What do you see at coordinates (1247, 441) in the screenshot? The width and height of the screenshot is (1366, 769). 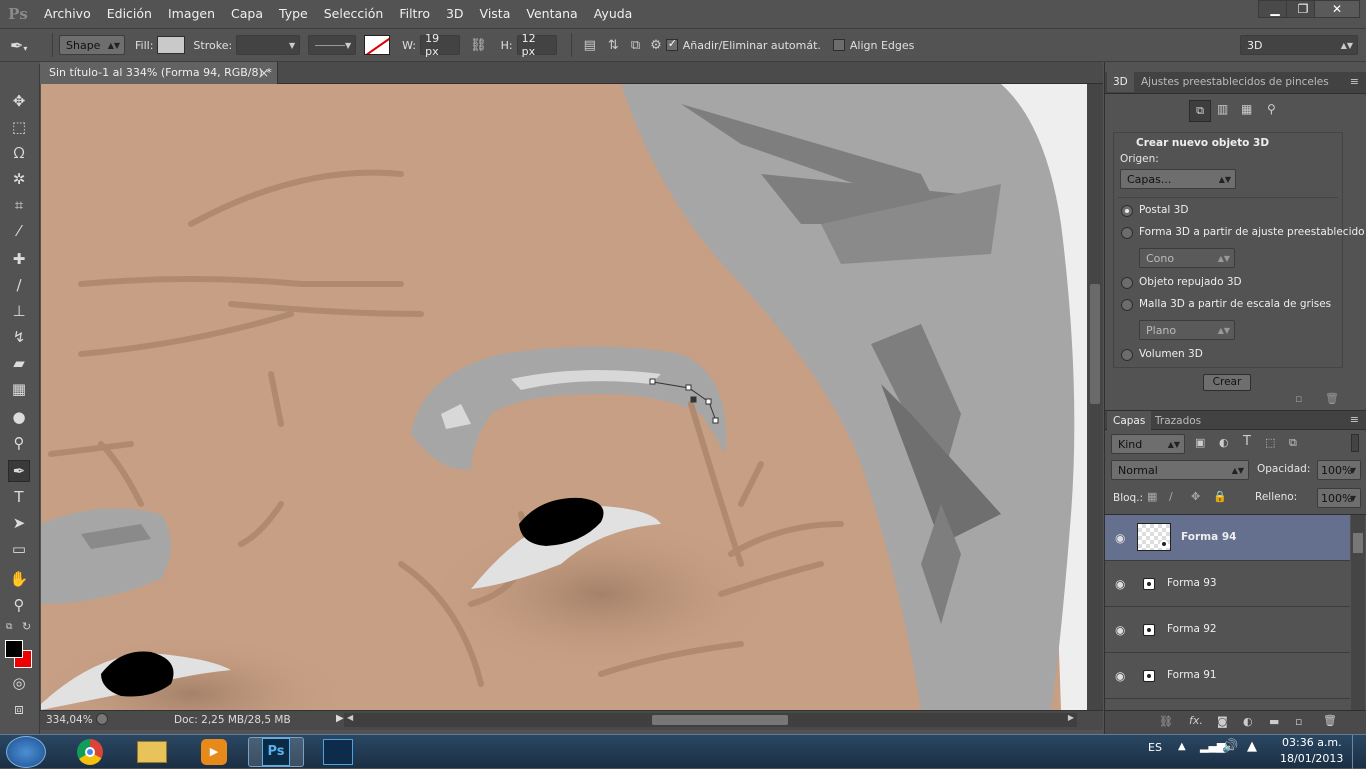 I see `type-filter-icon: T` at bounding box center [1247, 441].